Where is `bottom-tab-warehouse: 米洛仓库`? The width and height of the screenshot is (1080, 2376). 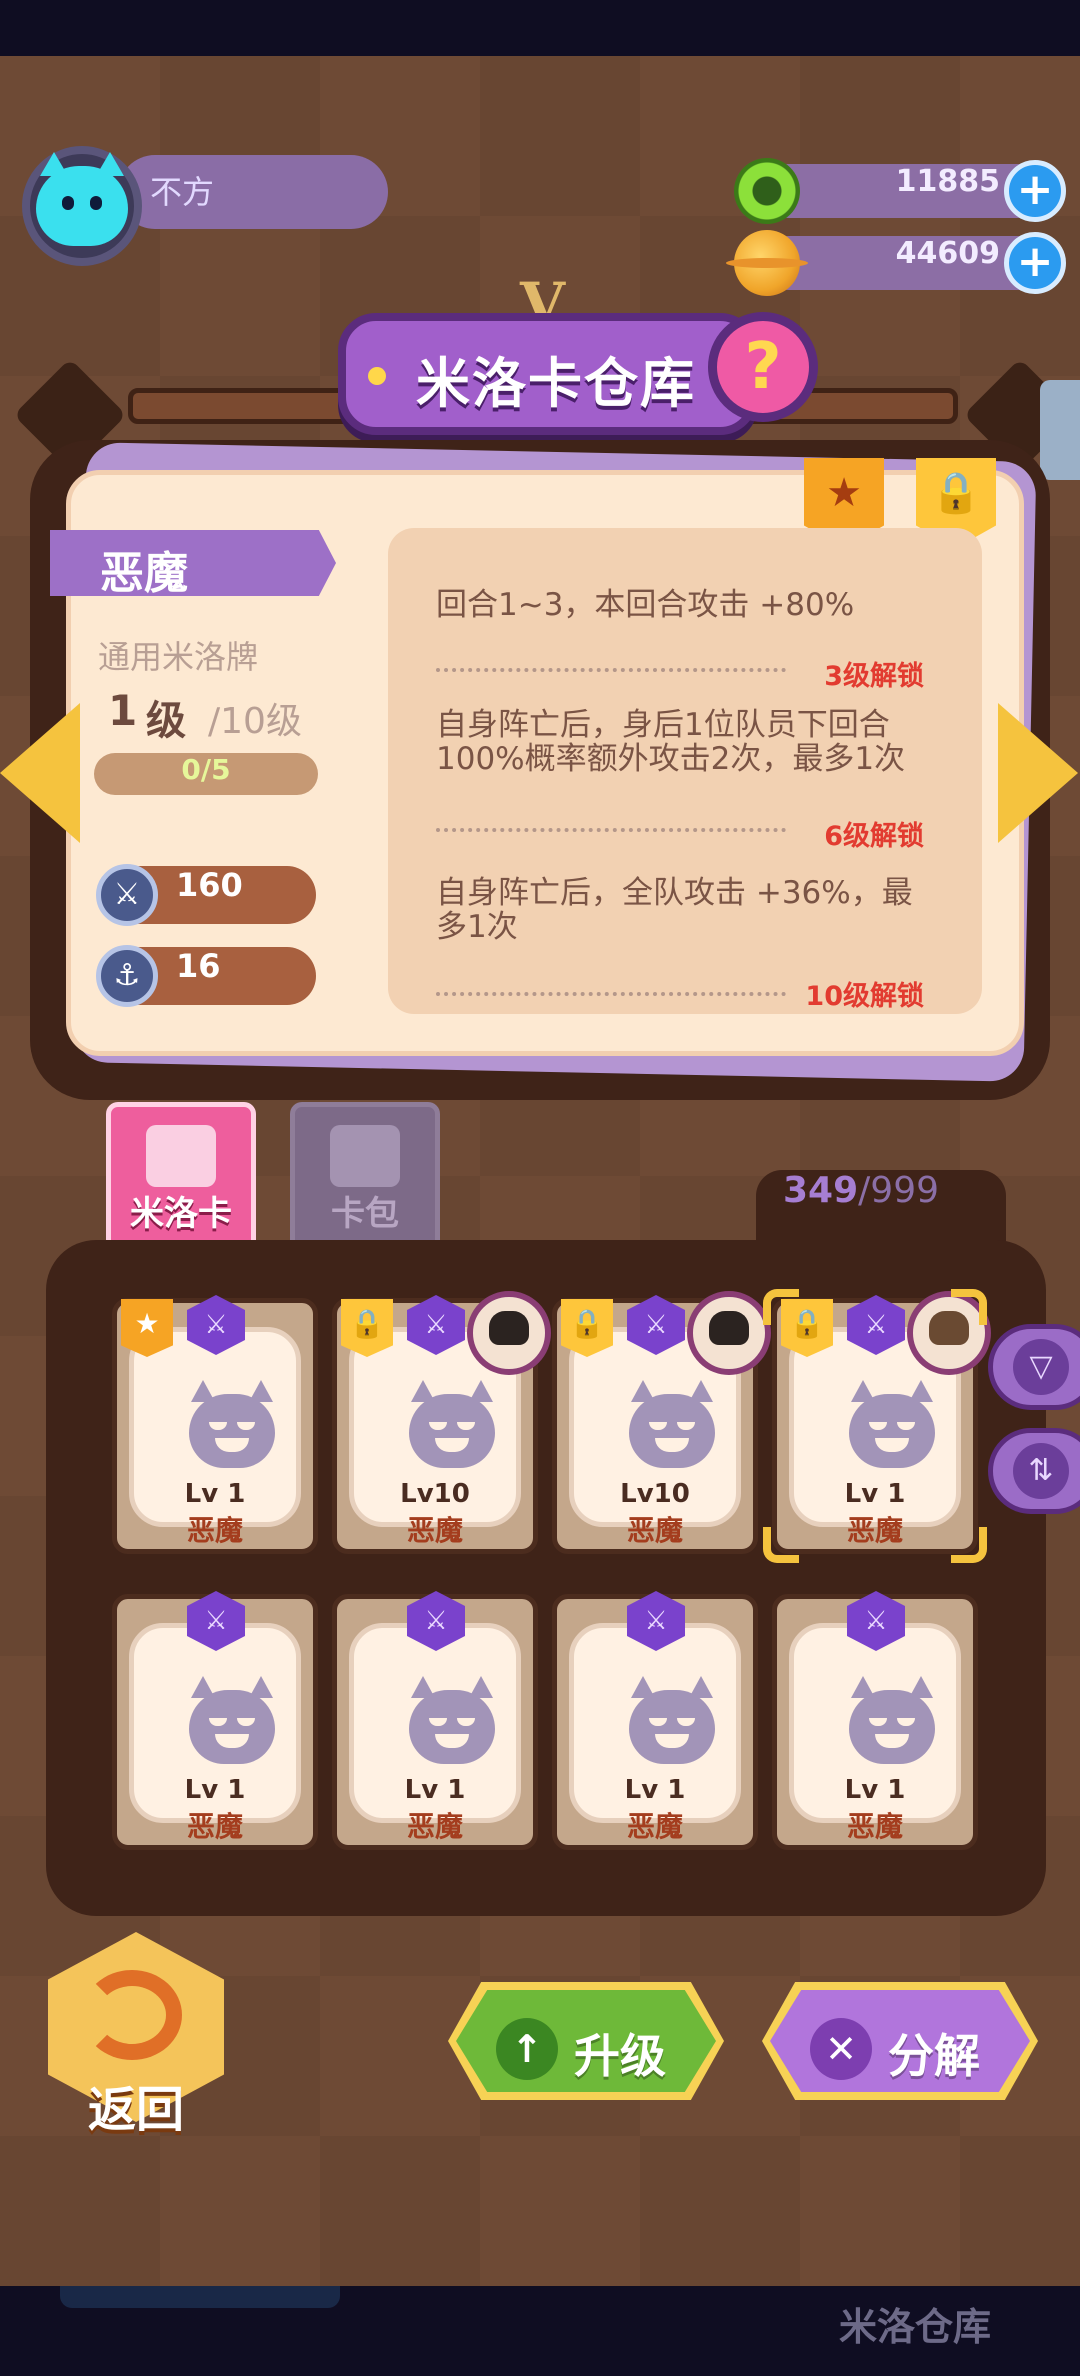 bottom-tab-warehouse: 米洛仓库 is located at coordinates (914, 2327).